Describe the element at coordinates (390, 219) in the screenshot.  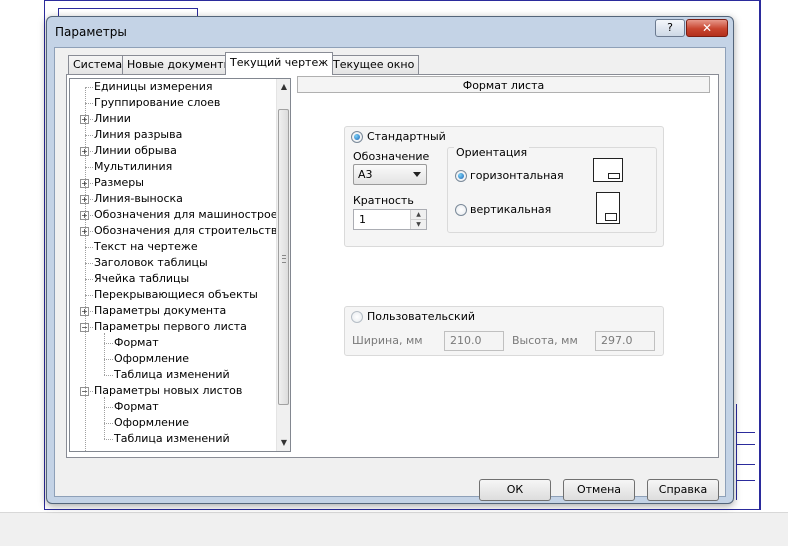
I see `multiplicity-stepper: 1 ▲ ▼` at that location.